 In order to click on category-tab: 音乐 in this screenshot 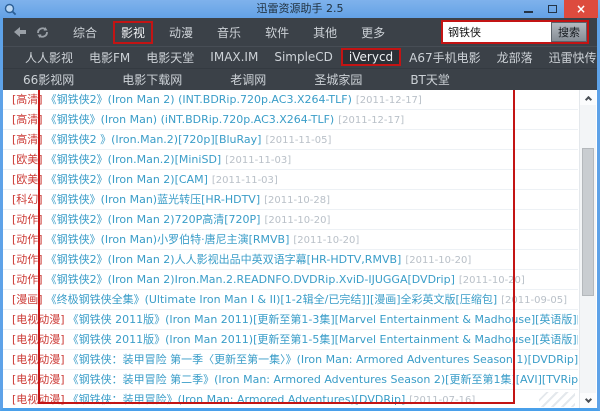, I will do `click(229, 32)`.